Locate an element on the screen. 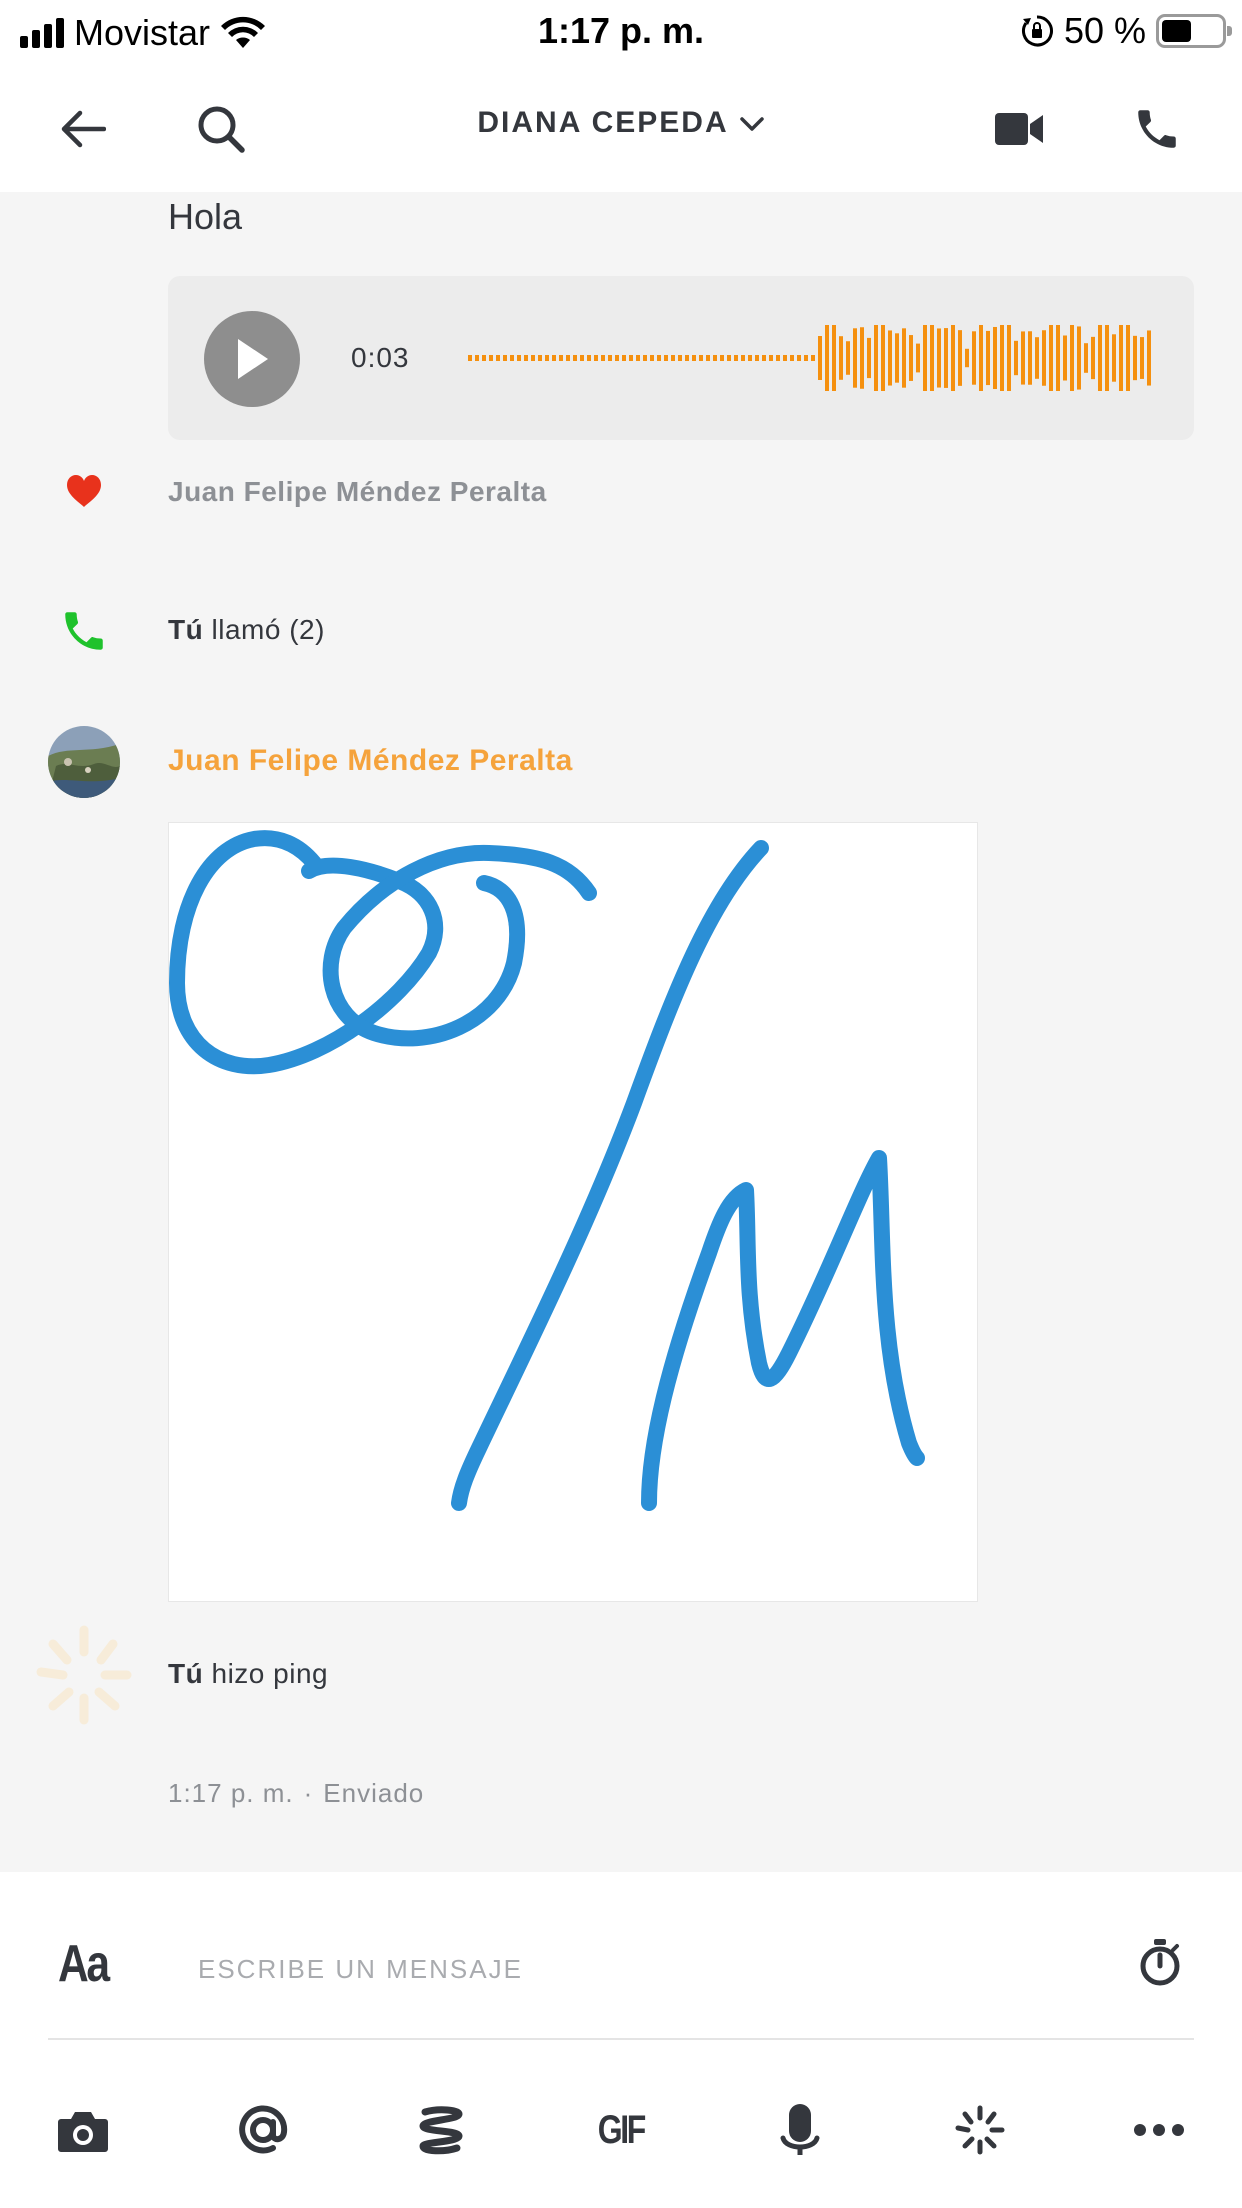 The width and height of the screenshot is (1242, 2208). battery-percentage: 50 % is located at coordinates (1104, 30).